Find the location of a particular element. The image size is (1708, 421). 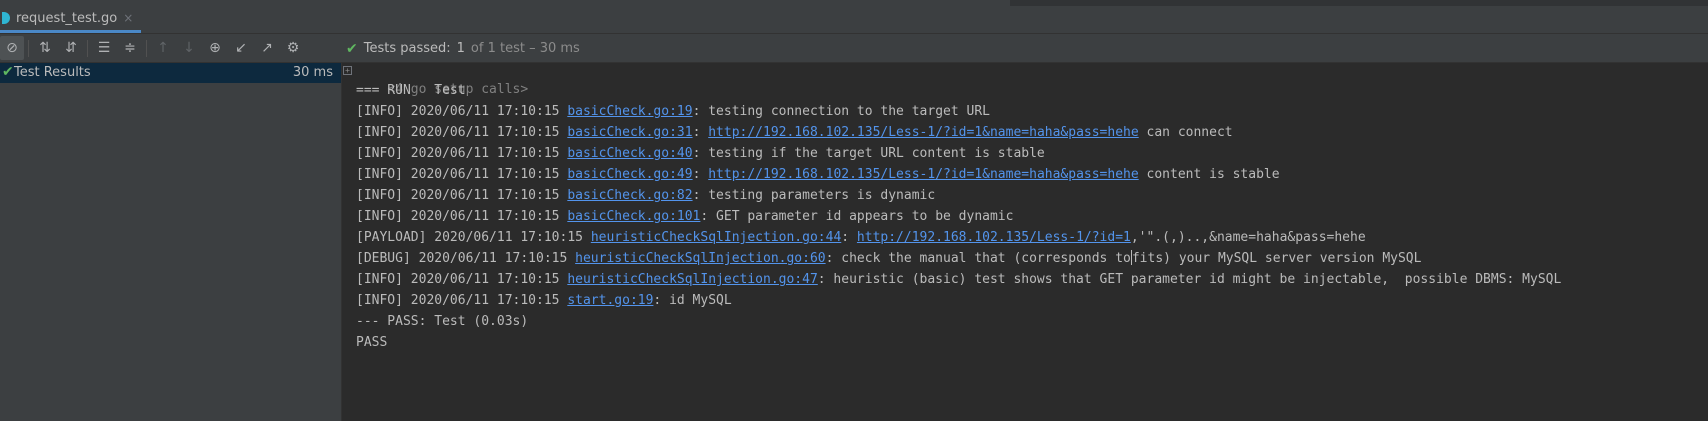

source-link: heuristicCheckSqlInjection.go:44 is located at coordinates (716, 237).